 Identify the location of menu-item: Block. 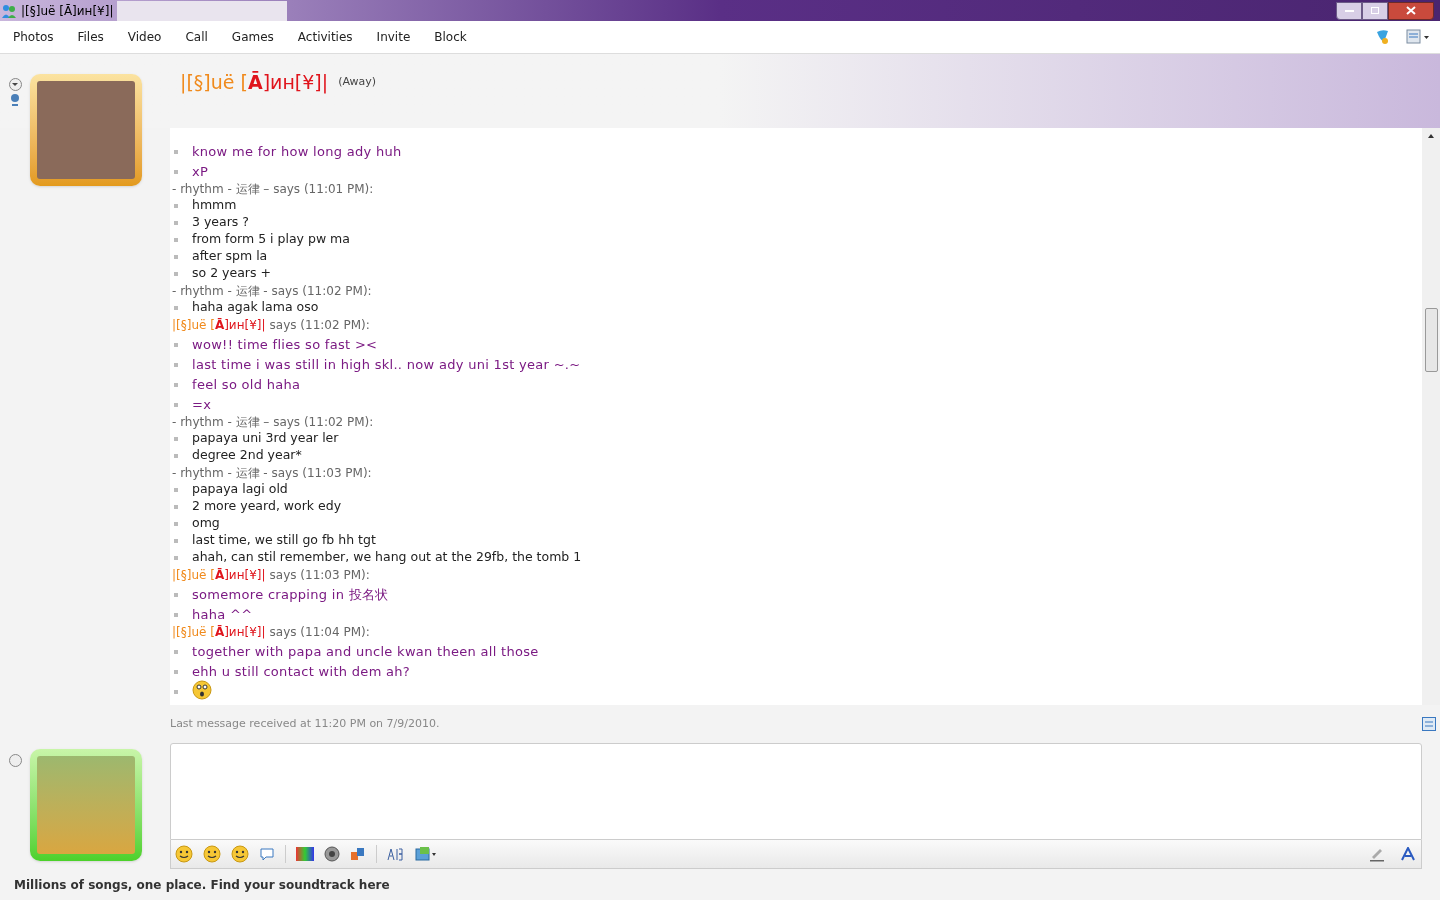
(450, 37).